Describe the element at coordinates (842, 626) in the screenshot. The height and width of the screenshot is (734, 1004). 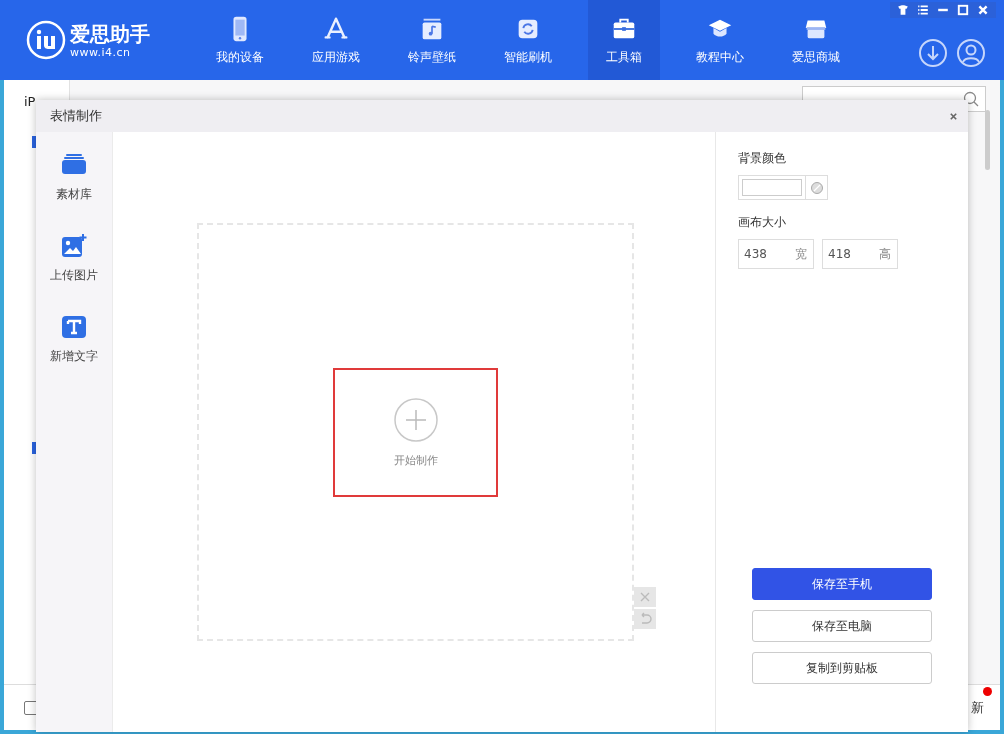
I see `action-button: 保存至电脑` at that location.